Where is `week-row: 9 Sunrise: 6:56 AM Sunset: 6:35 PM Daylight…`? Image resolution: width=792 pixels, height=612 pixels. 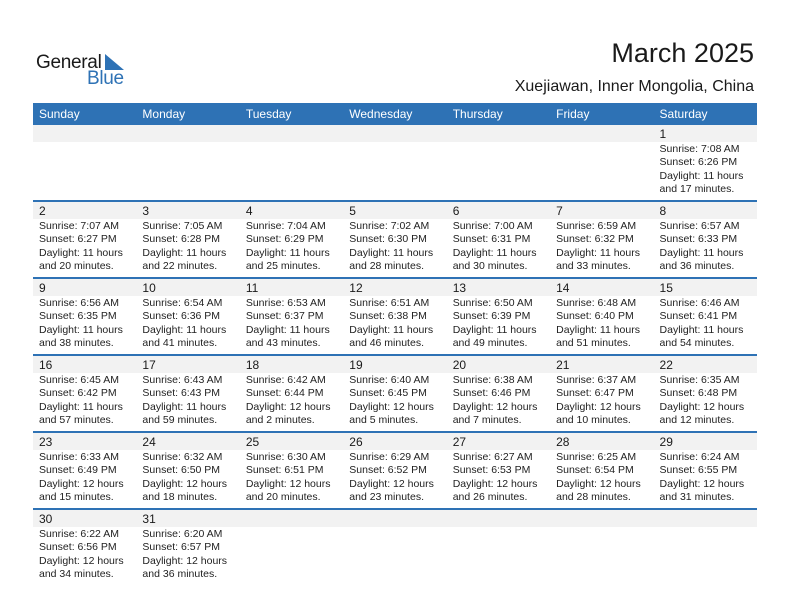
week-row: 9 Sunrise: 6:56 AM Sunset: 6:35 PM Daylight… is located at coordinates (395, 317).